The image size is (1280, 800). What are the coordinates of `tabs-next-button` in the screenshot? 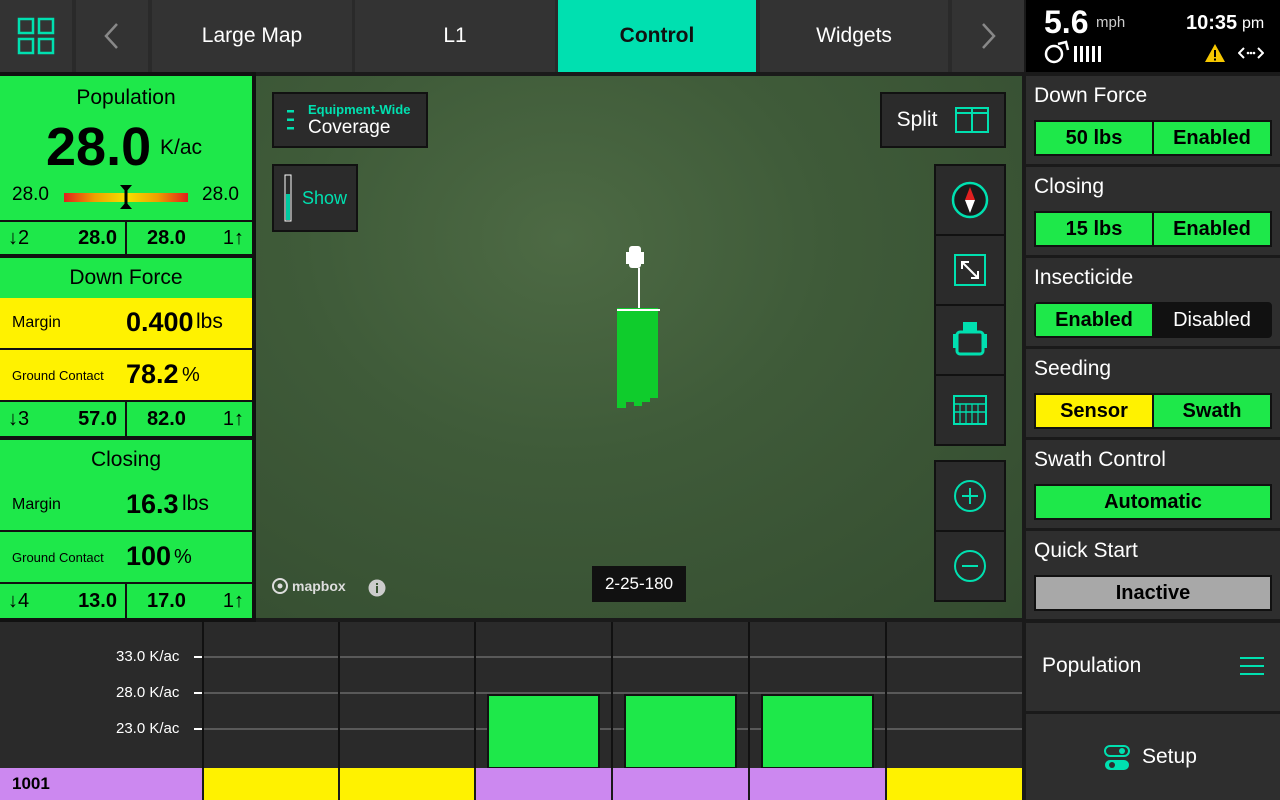 It's located at (988, 36).